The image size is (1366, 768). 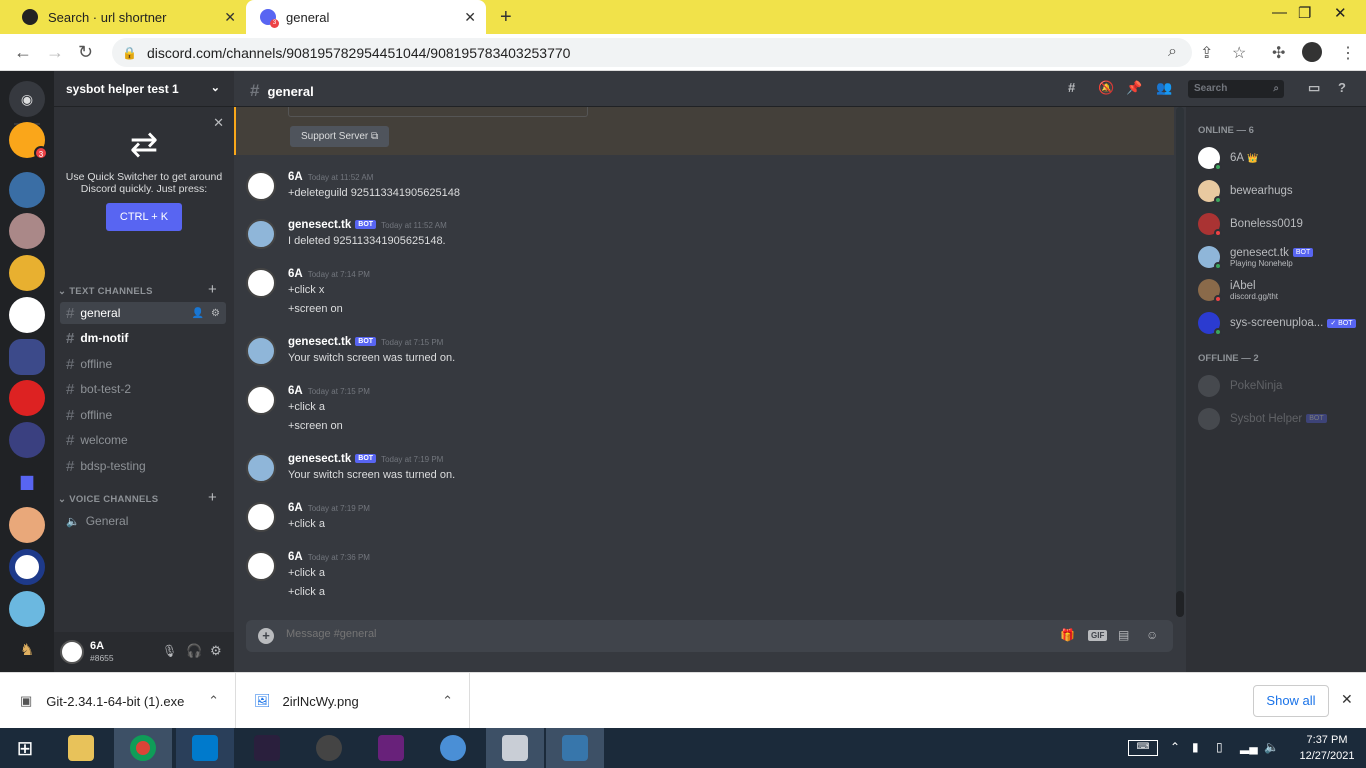 I want to click on discord-home-icon: ◉, so click(x=27, y=99).